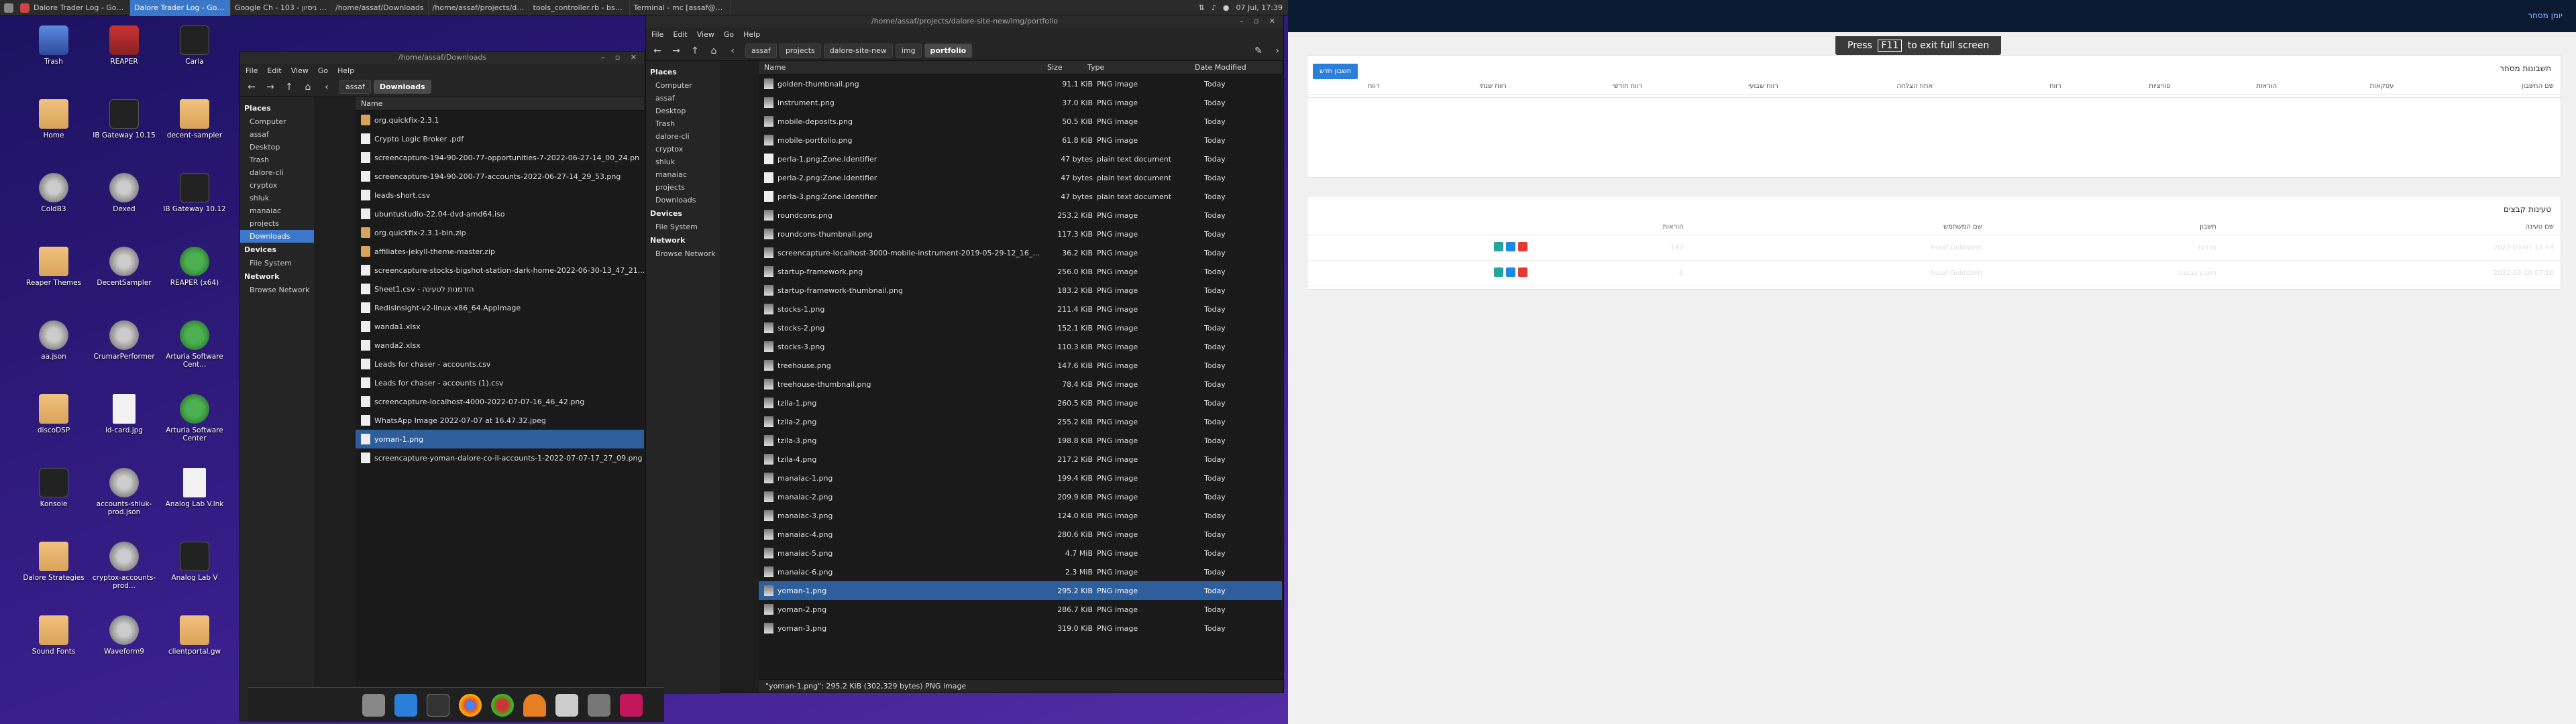  What do you see at coordinates (53, 45) in the screenshot?
I see `desktop-icon: Trash` at bounding box center [53, 45].